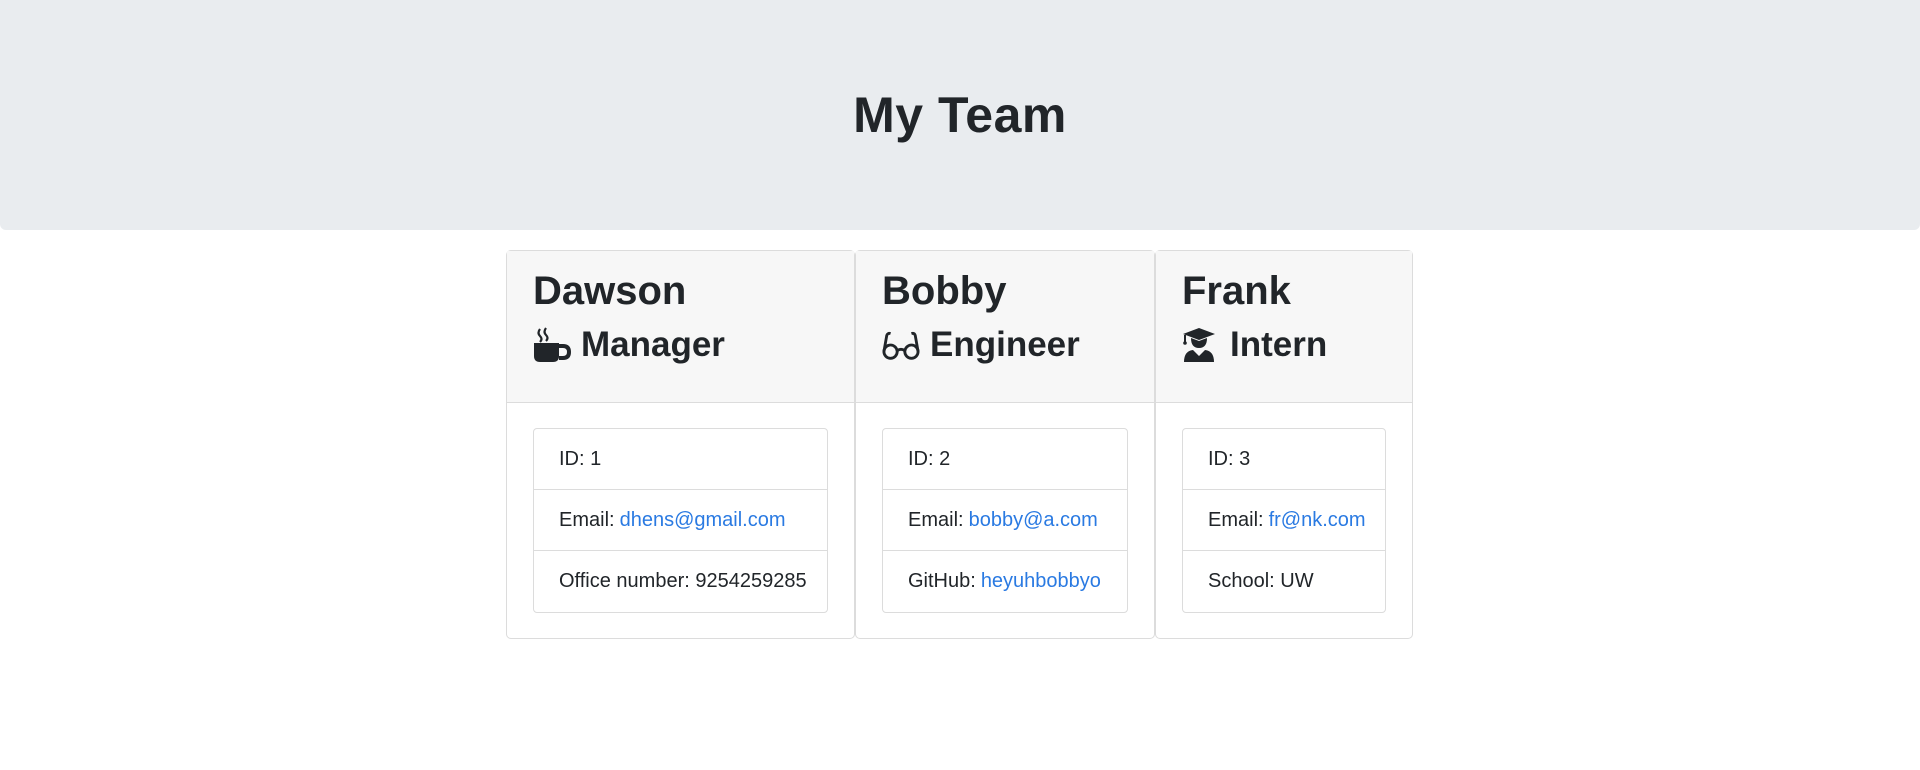 The width and height of the screenshot is (1920, 770). I want to click on office-number-text: Office number: 9254259285, so click(683, 581).